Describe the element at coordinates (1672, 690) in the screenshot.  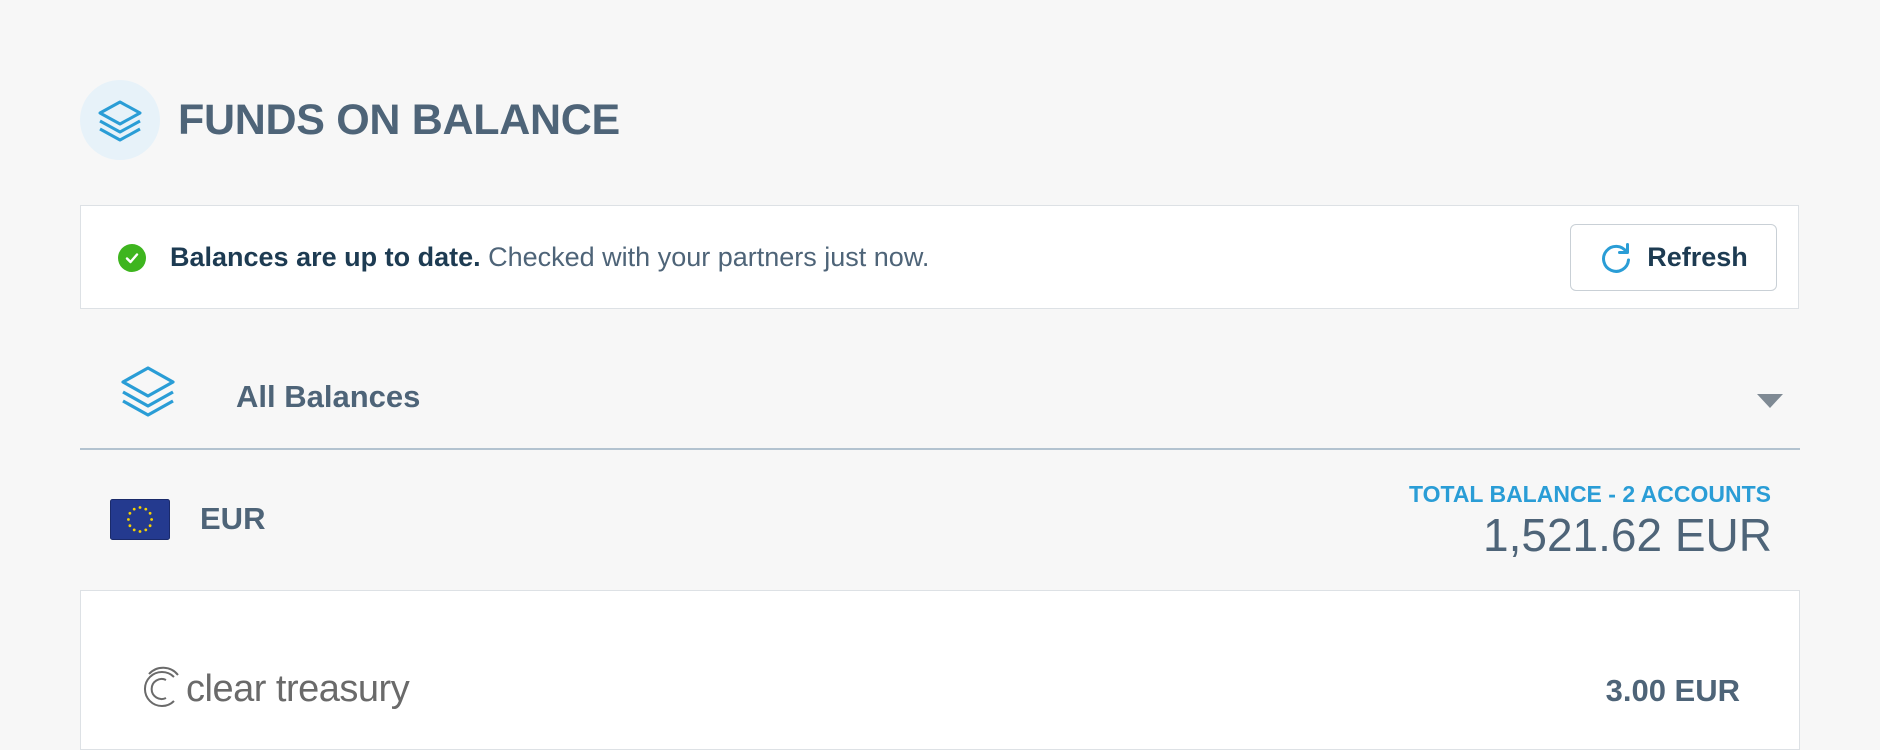
I see `account-balance-amount: 3.00 EUR` at that location.